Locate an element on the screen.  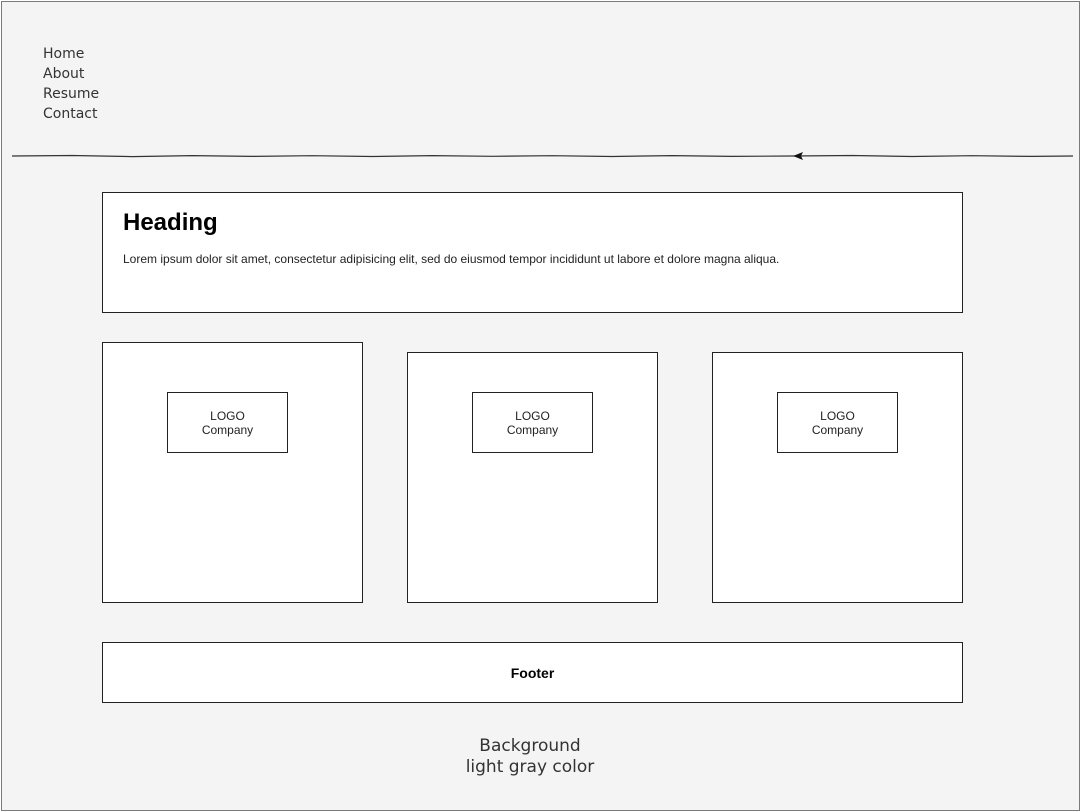
company-logo-2: LOGO Company is located at coordinates (532, 422).